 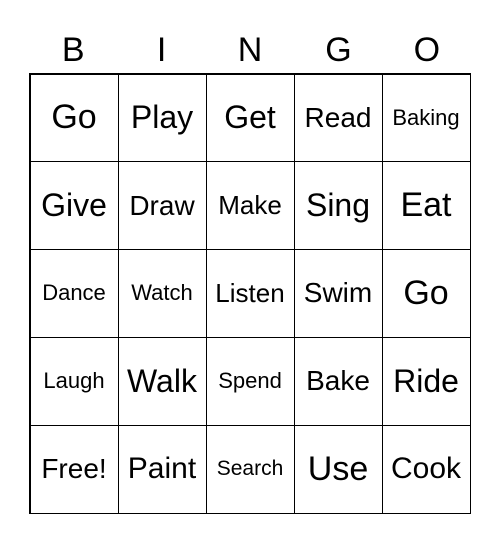 I want to click on bingo-cell: Make, so click(x=250, y=206).